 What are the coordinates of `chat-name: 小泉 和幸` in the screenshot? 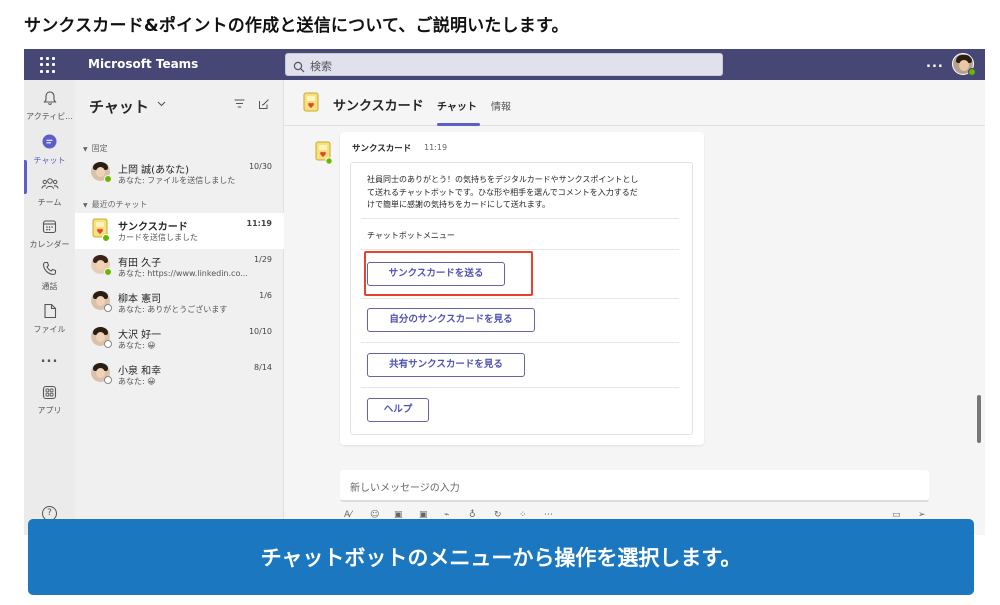 It's located at (140, 371).